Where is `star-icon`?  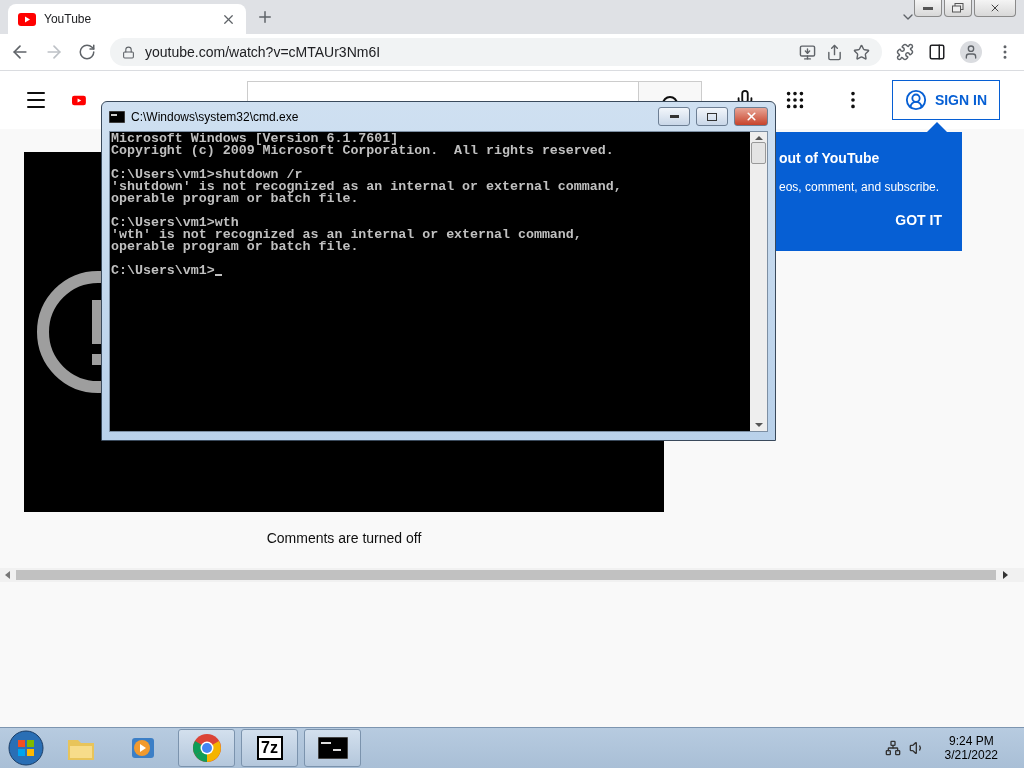 star-icon is located at coordinates (861, 52).